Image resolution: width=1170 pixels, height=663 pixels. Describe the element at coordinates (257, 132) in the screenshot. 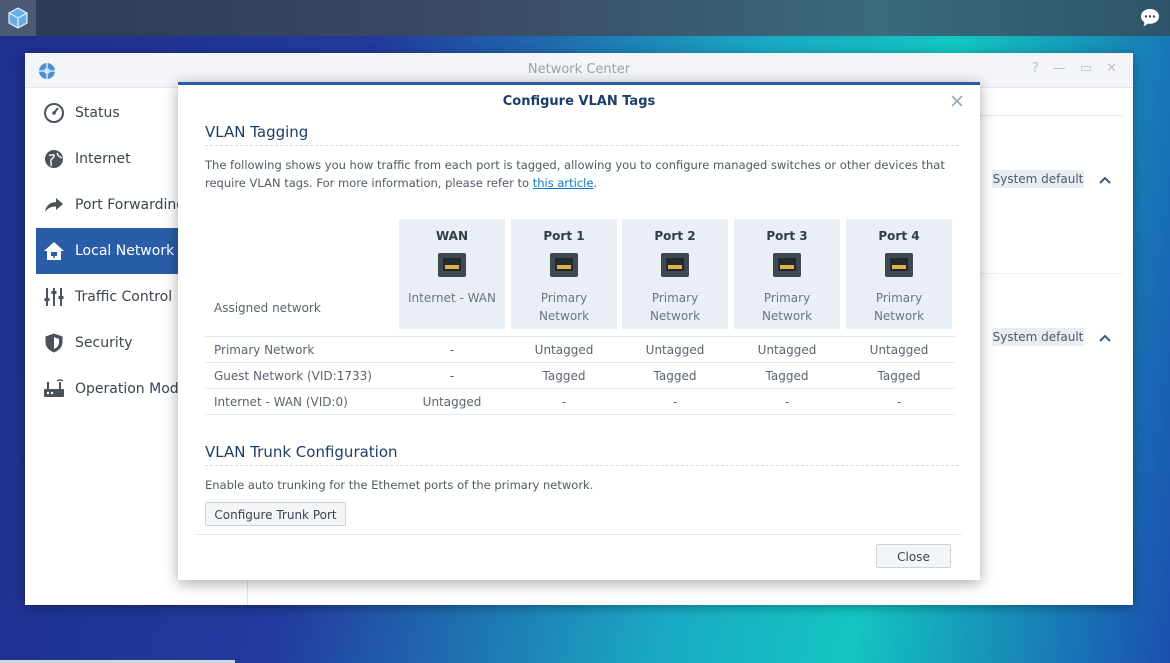

I see `vlan-tagging-heading: VLAN Tagging` at that location.